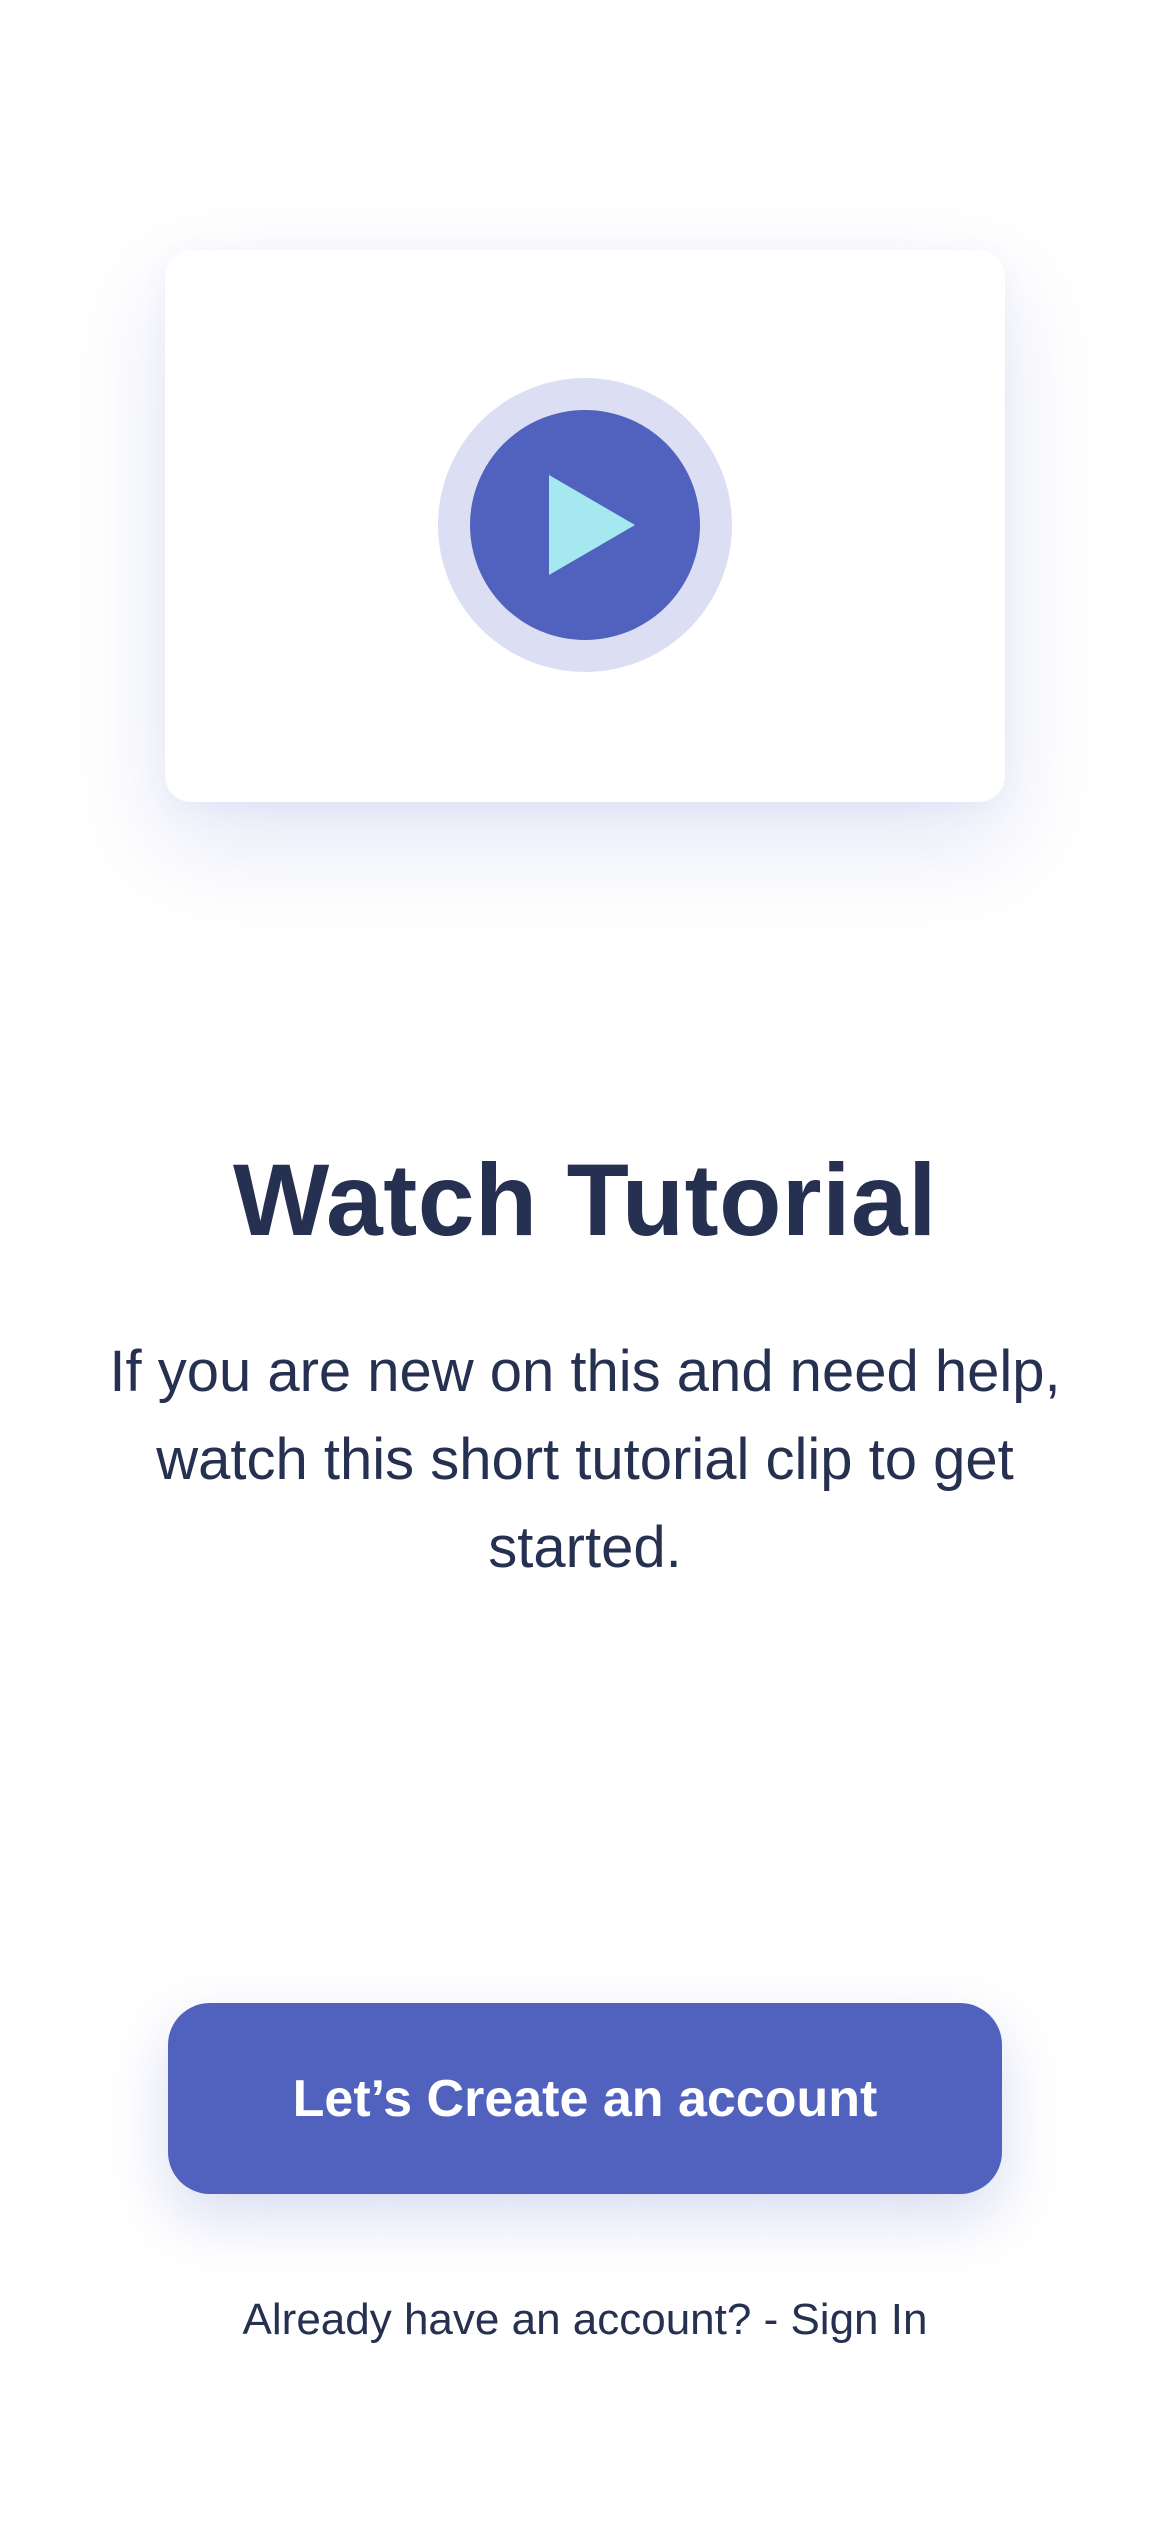 The image size is (1170, 2532). I want to click on play-button-inner, so click(585, 525).